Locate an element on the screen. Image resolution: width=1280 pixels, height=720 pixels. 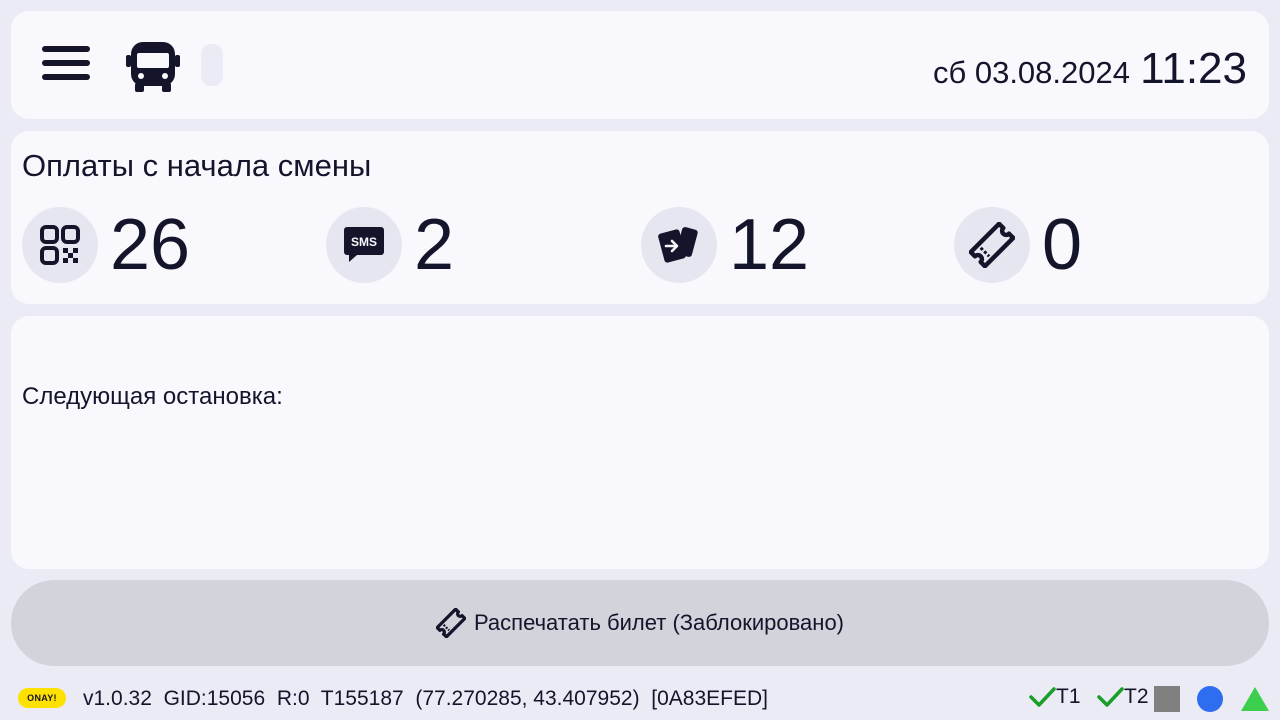
next-stop-label: Следующая остановка: is located at coordinates (152, 396).